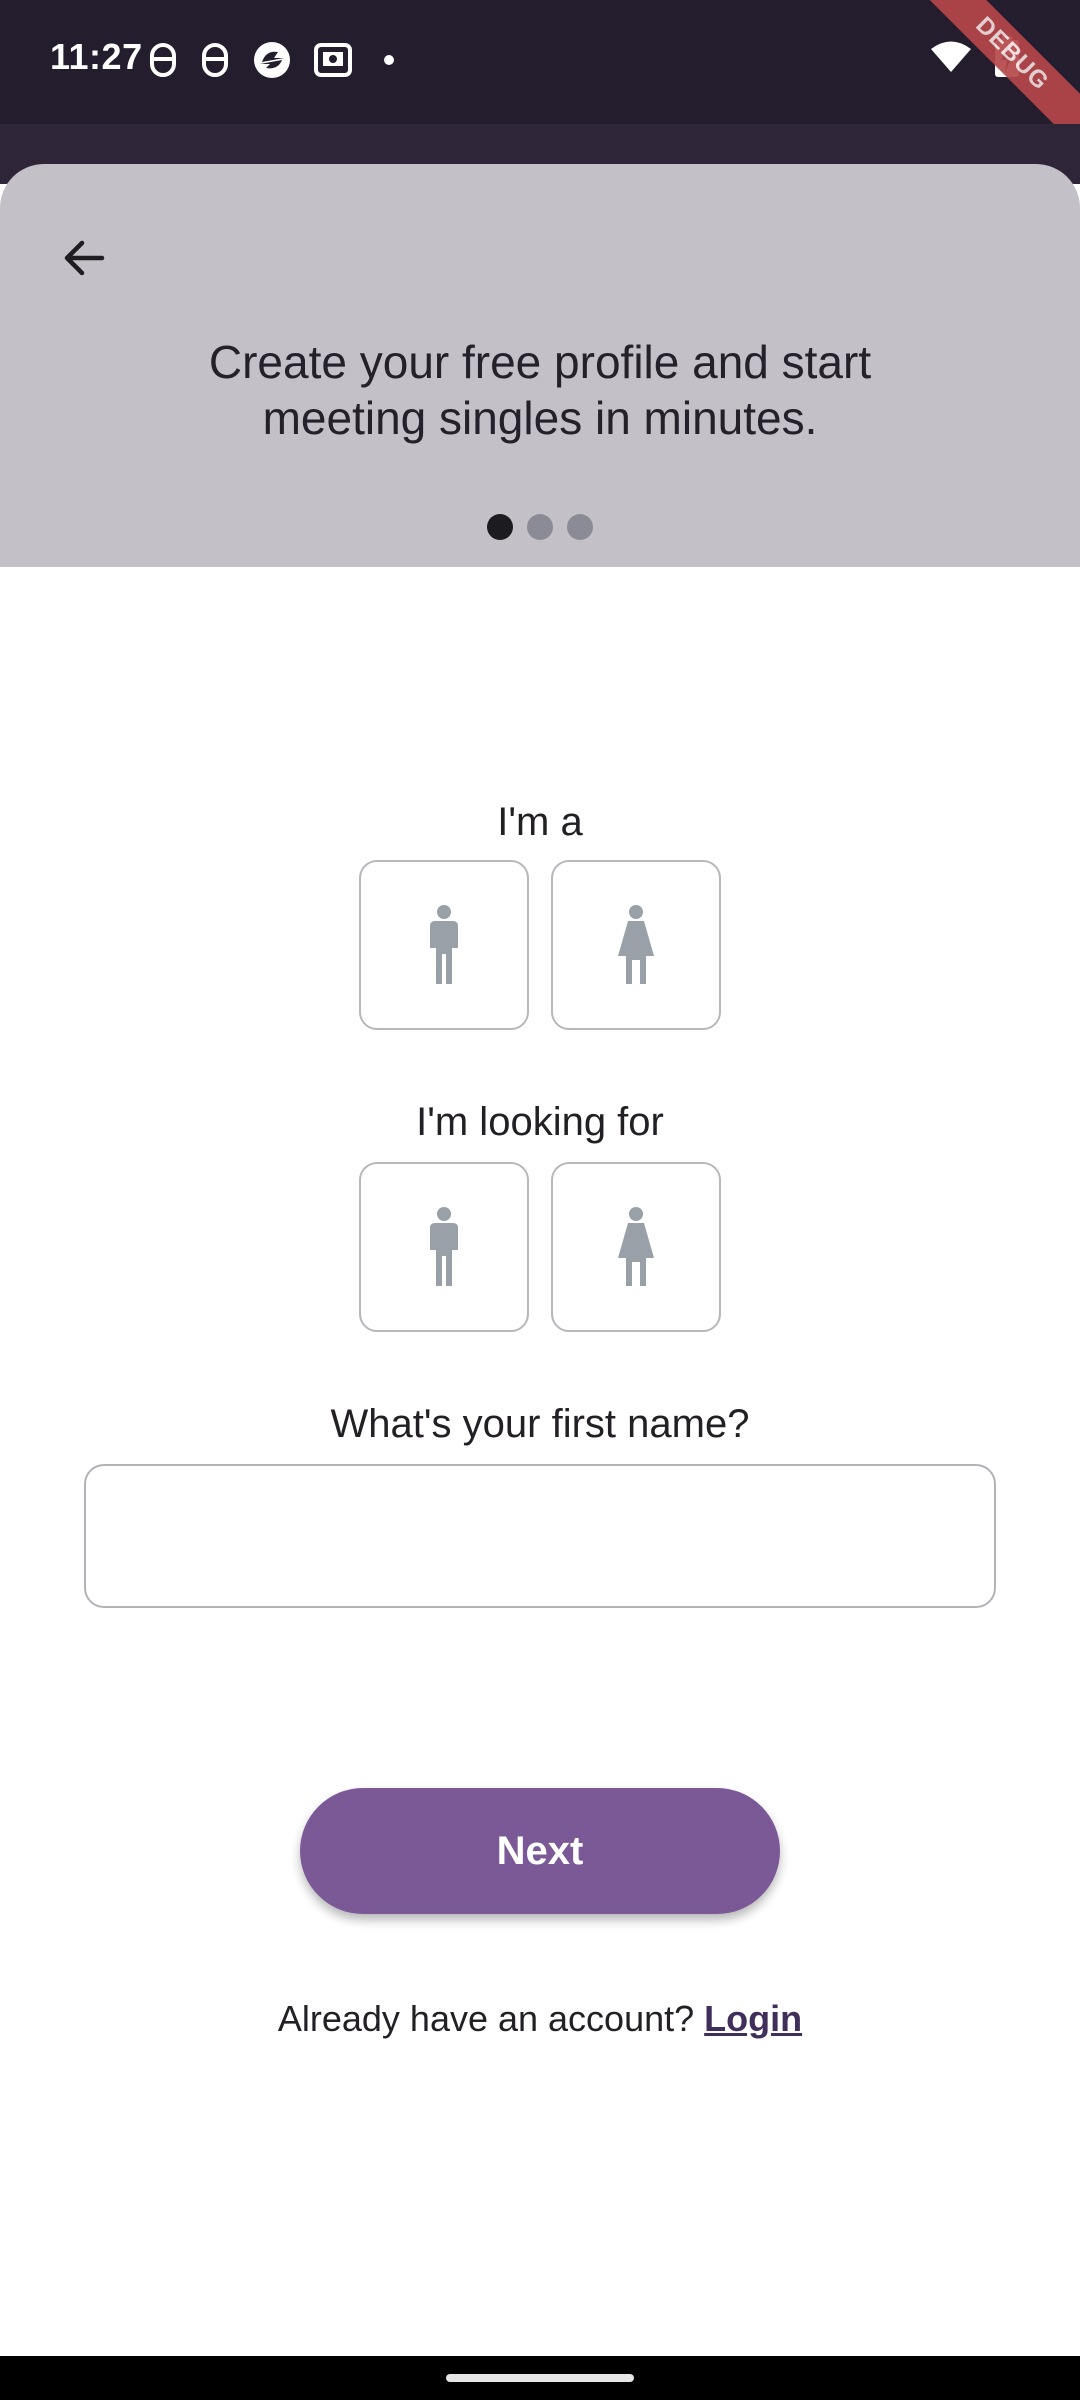 This screenshot has height=2400, width=1080. Describe the element at coordinates (540, 822) in the screenshot. I see `gender-label: I'm a` at that location.